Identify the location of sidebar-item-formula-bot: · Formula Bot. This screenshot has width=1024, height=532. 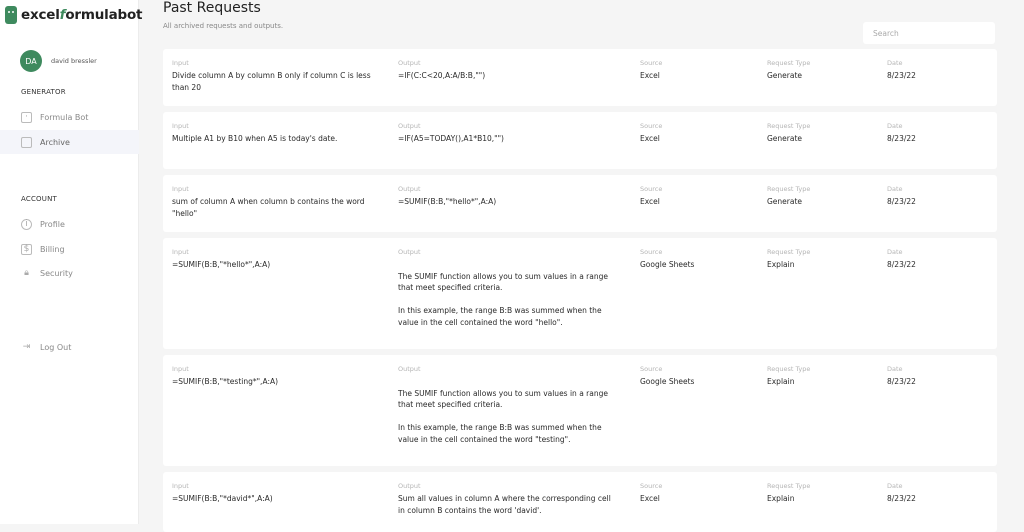
(69, 117).